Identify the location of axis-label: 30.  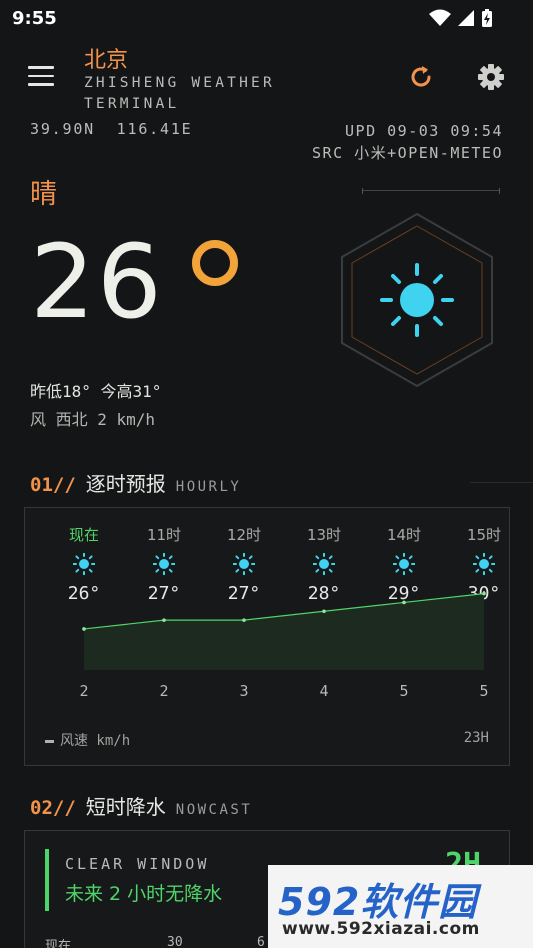
(175, 941).